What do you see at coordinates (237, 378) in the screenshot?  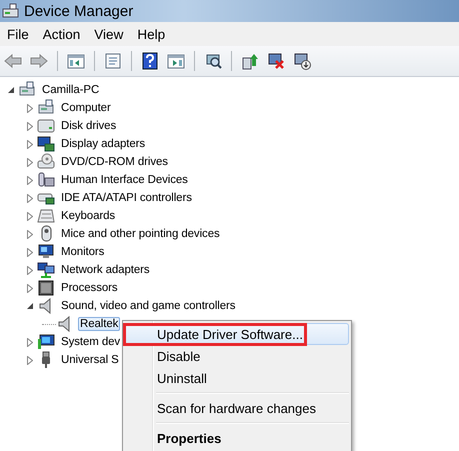 I see `menu-item: Uninstall` at bounding box center [237, 378].